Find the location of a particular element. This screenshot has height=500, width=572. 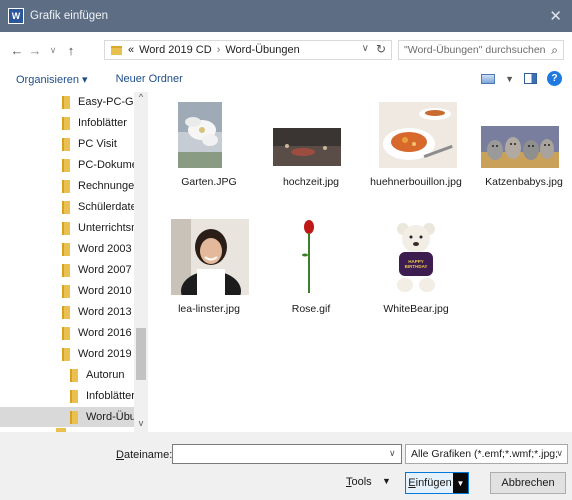

sidebar-item-label: Rechnunger is located at coordinates (108, 186).